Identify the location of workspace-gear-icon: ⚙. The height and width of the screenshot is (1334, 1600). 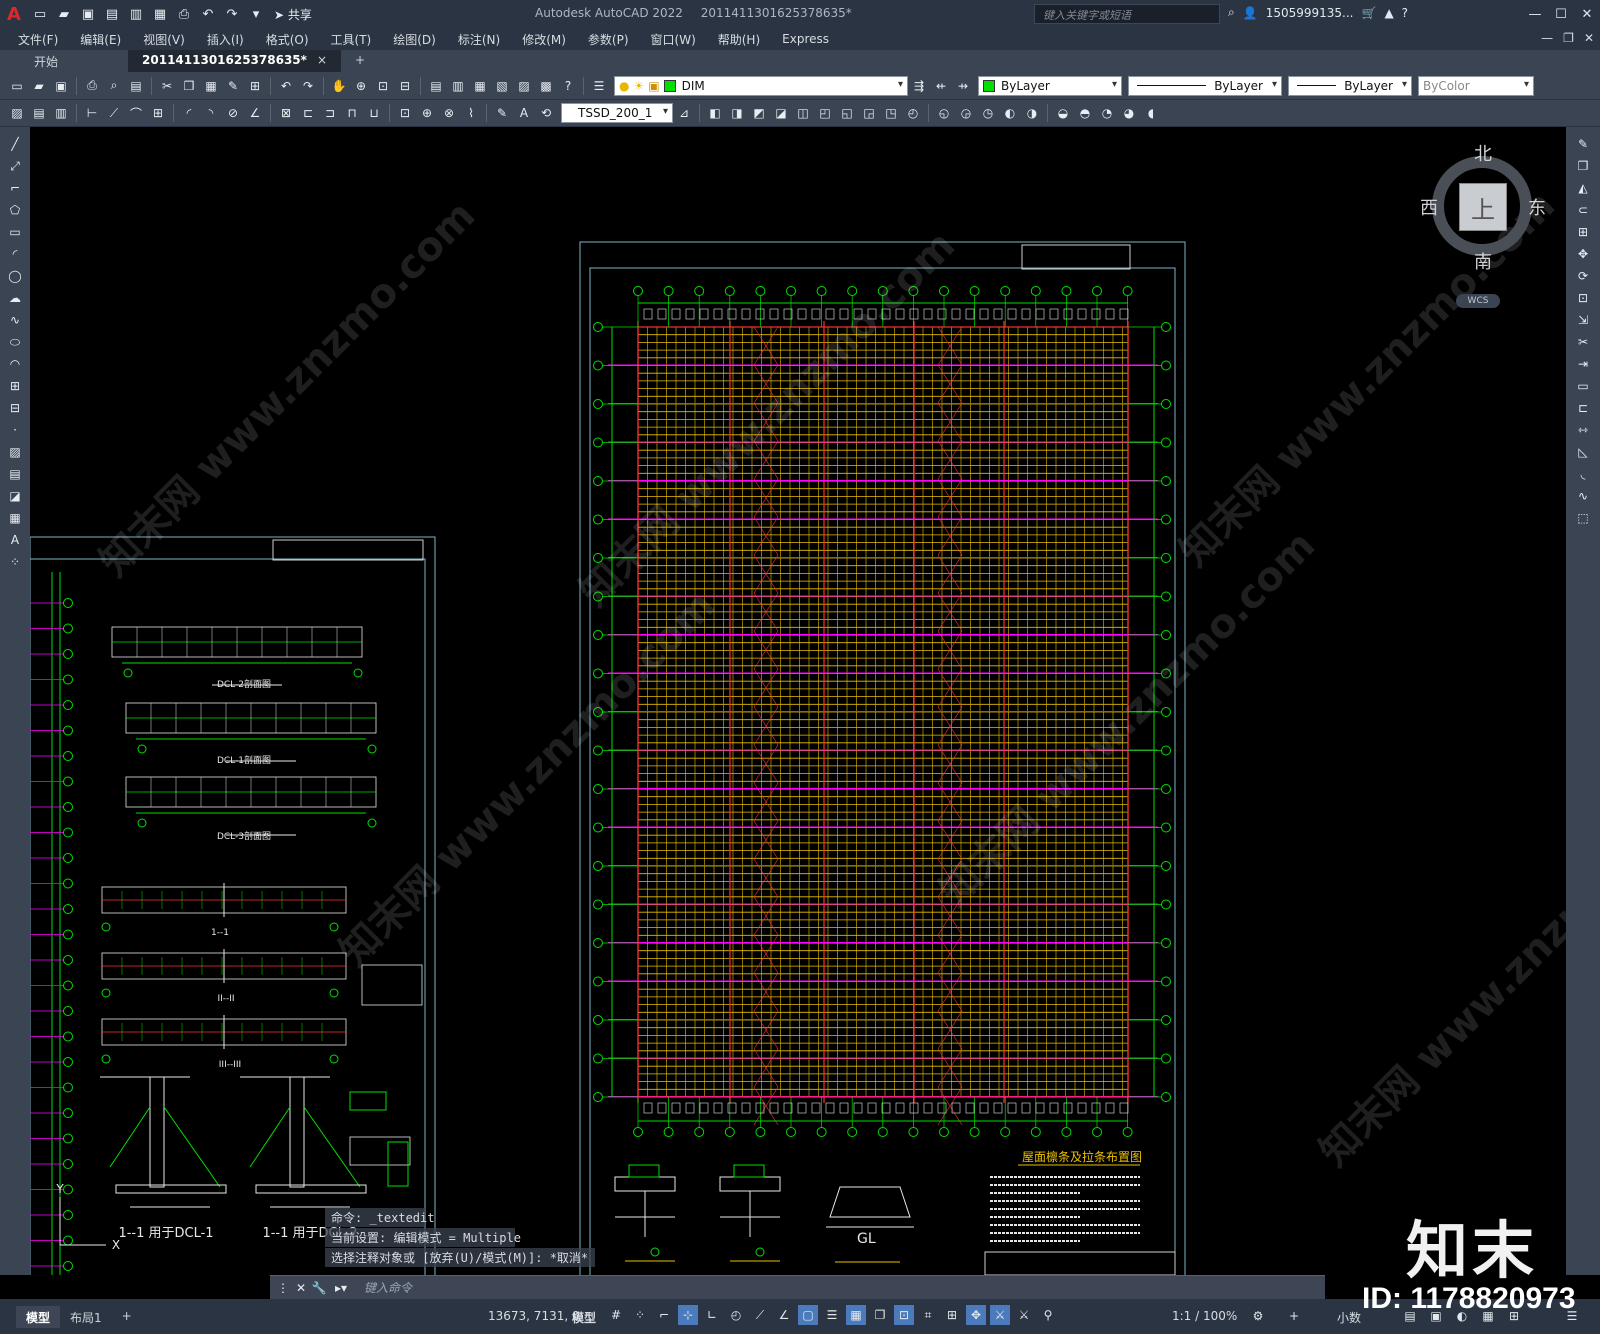
(1258, 1316).